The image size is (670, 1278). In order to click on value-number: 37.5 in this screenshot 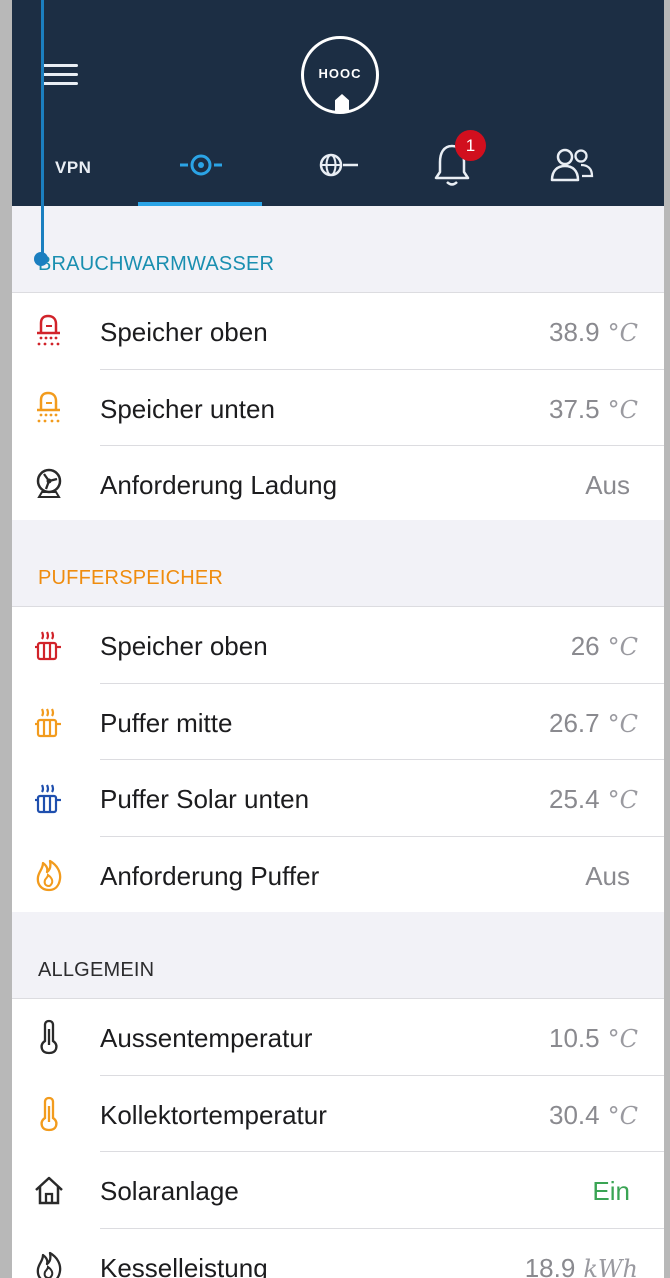, I will do `click(574, 408)`.